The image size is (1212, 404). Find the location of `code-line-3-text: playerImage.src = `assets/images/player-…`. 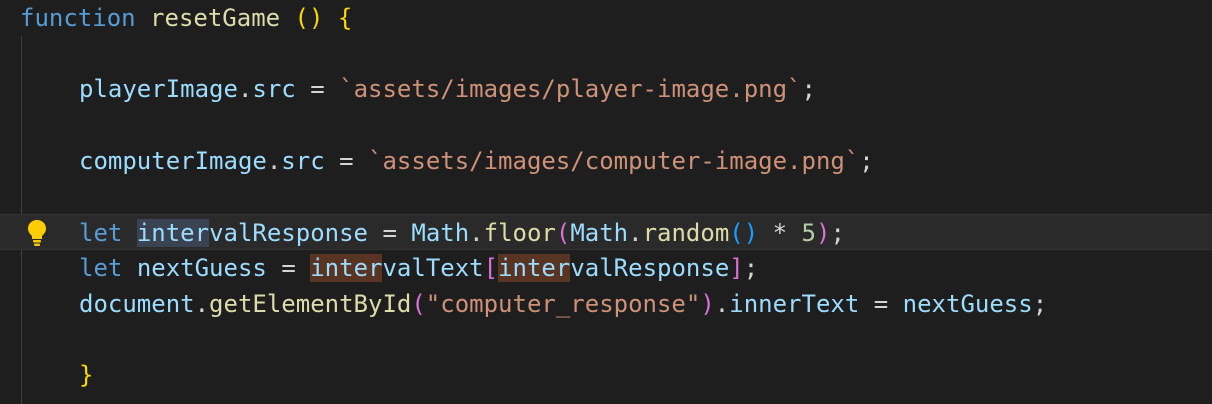

code-line-3-text: playerImage.src = `assets/images/player-… is located at coordinates (447, 89).